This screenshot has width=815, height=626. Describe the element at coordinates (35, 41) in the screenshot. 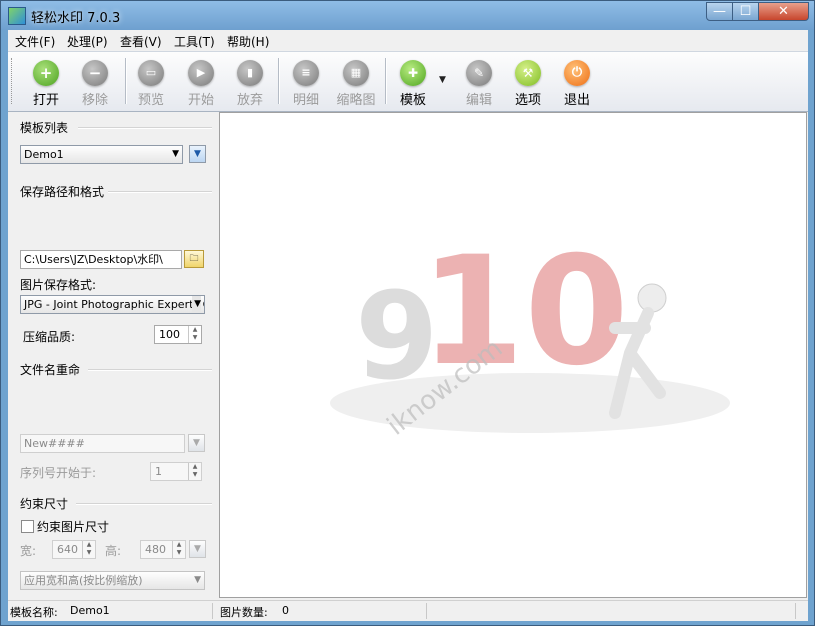

I see `menu-file: 文件(F)` at that location.